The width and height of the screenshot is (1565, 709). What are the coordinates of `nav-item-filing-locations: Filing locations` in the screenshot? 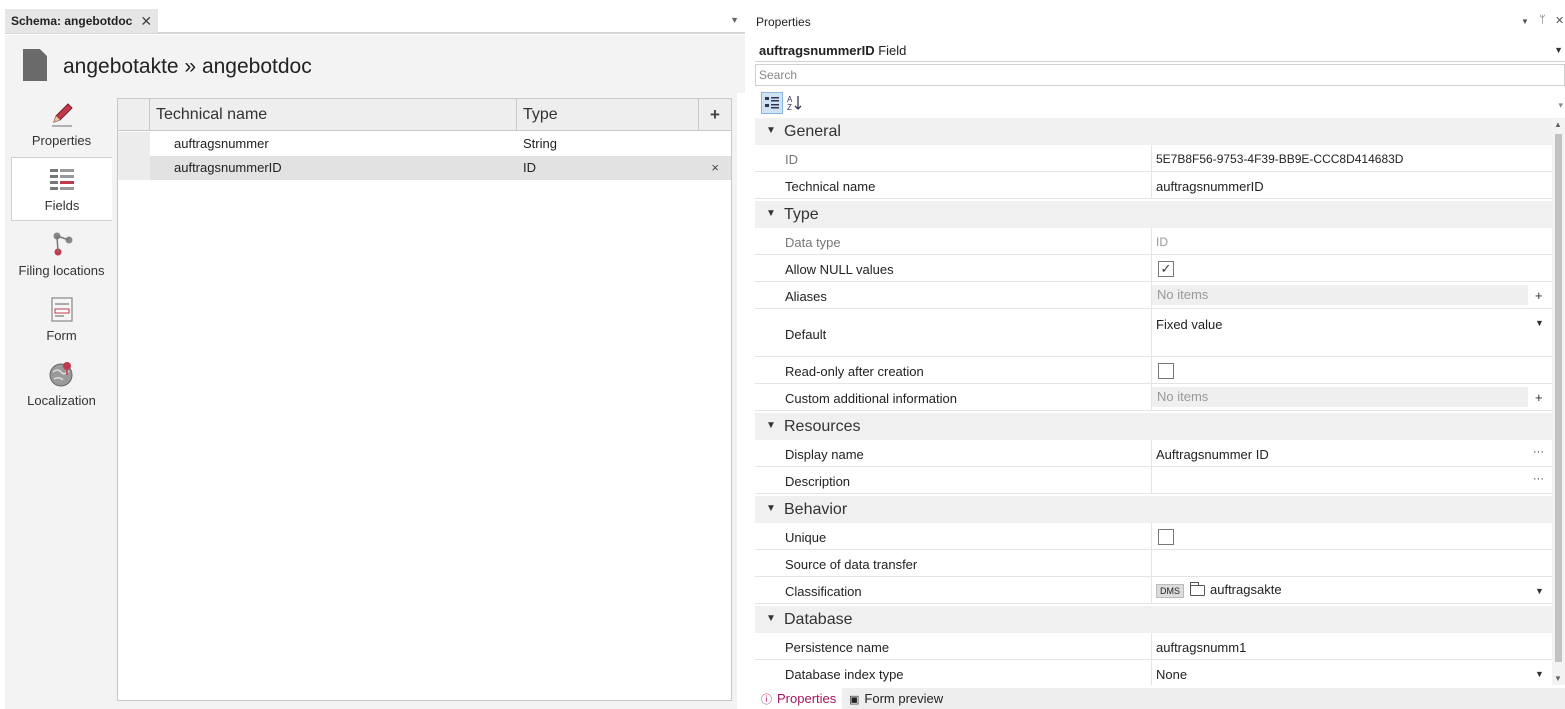 It's located at (61, 255).